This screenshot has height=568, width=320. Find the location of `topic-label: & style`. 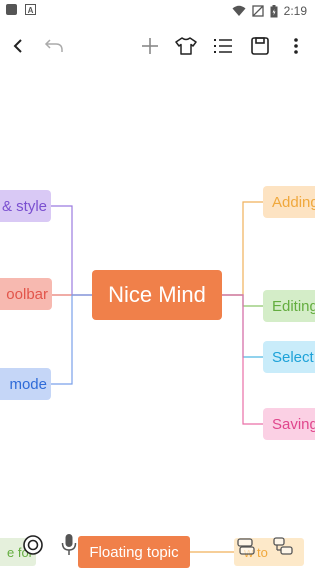

topic-label: & style is located at coordinates (24, 206).